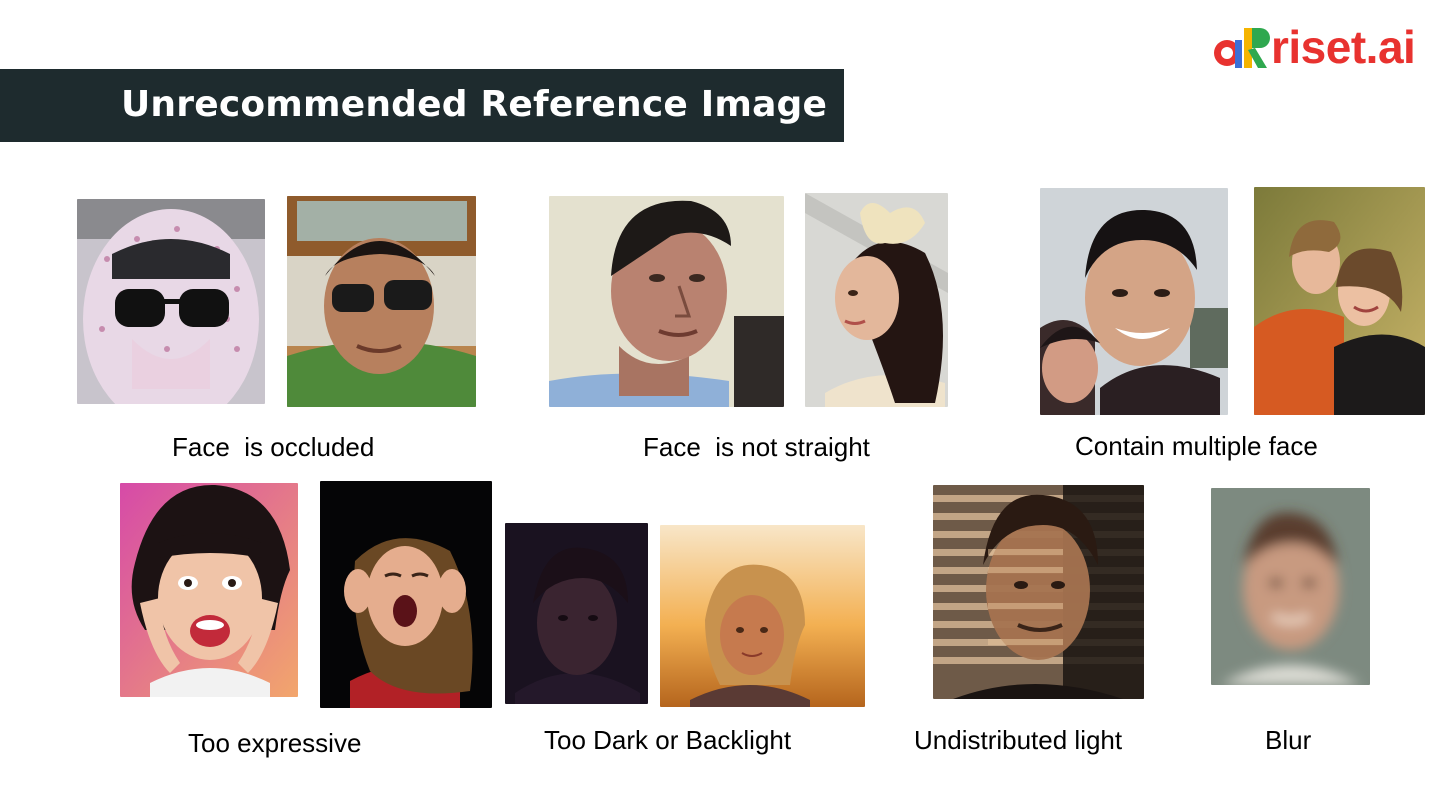 Image resolution: width=1449 pixels, height=811 pixels. I want to click on caption-face-occluded: Face is occluded, so click(273, 447).